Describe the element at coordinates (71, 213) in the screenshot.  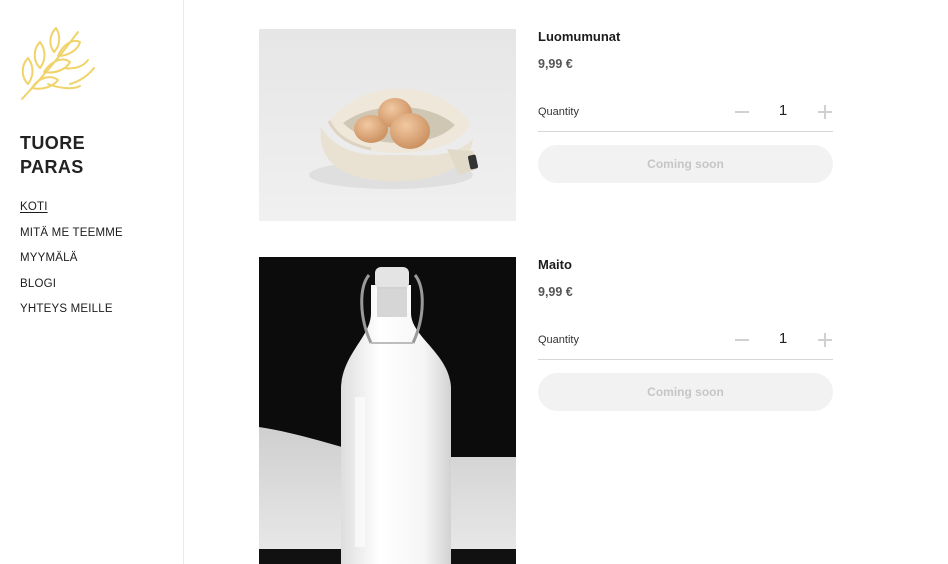
I see `nav-item-koti: KOTI` at that location.